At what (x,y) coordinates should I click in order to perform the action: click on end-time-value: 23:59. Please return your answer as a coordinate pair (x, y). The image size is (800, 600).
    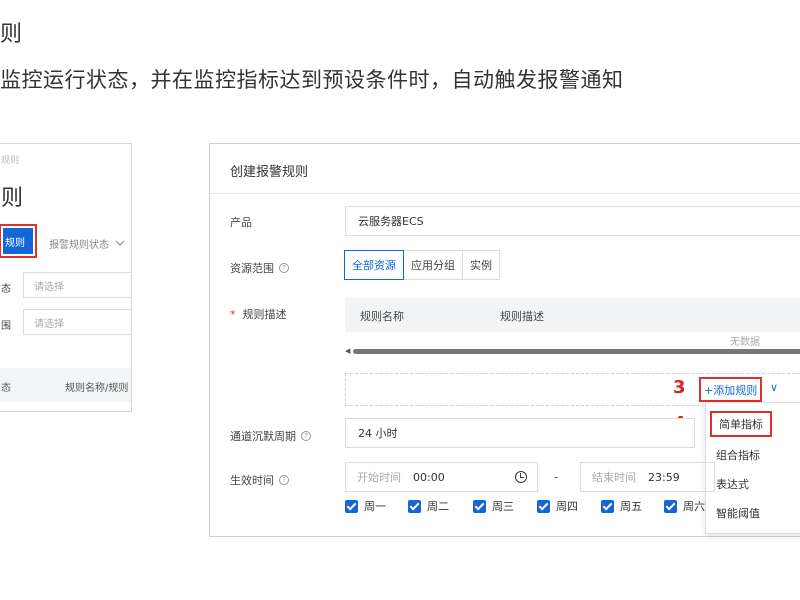
    Looking at the image, I should click on (664, 477).